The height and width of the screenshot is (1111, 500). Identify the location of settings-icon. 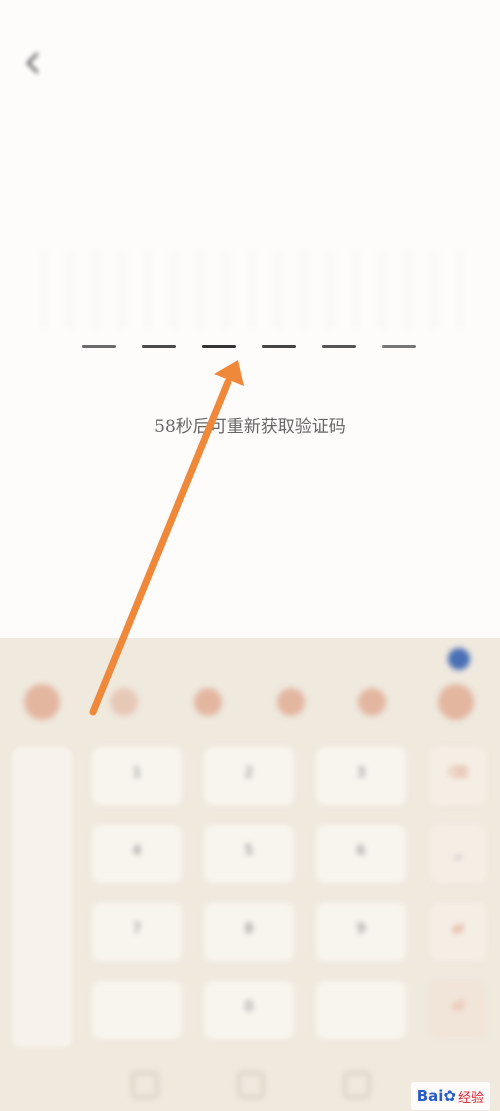
(456, 702).